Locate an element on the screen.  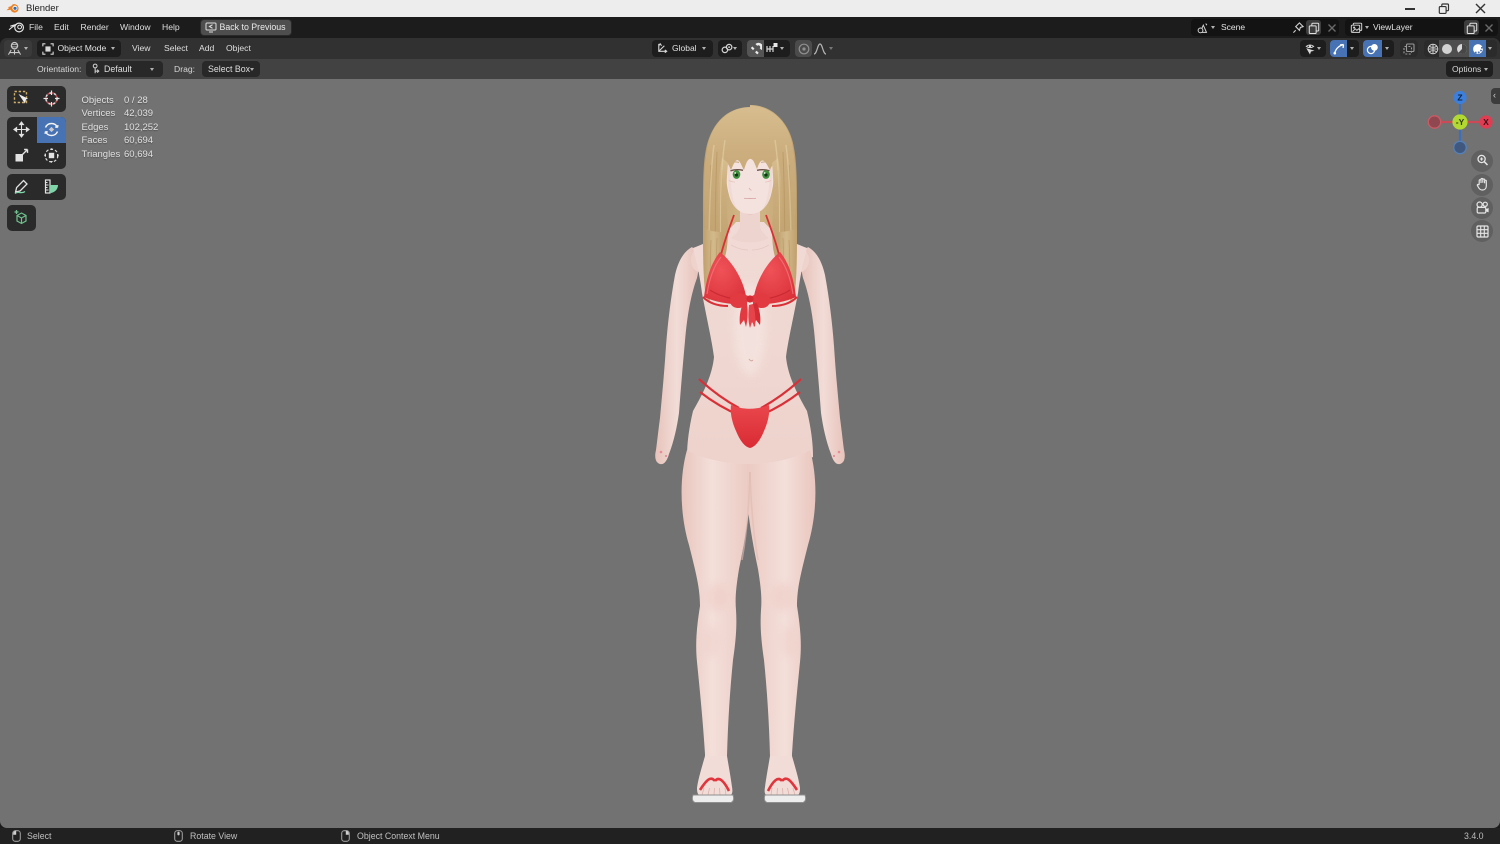
svg-text: -Y is located at coordinates (1460, 122).